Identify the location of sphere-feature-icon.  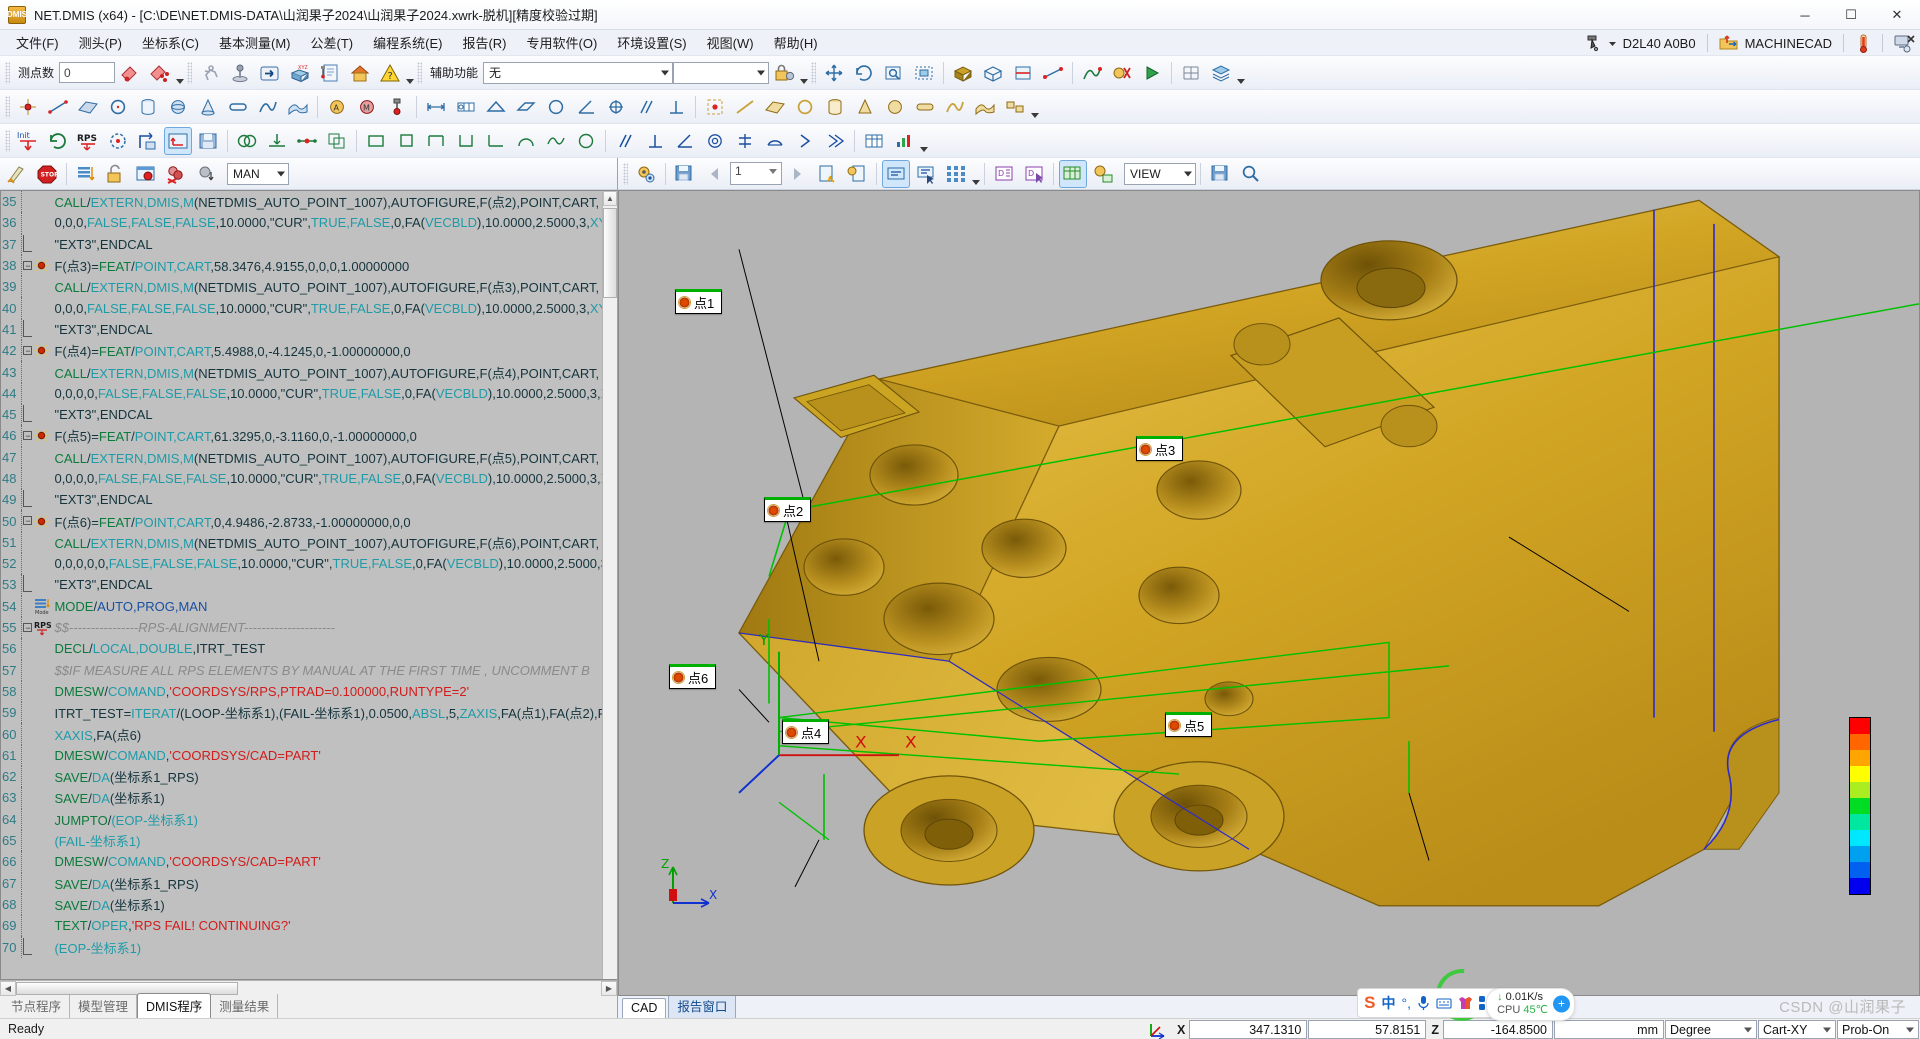
(178, 107).